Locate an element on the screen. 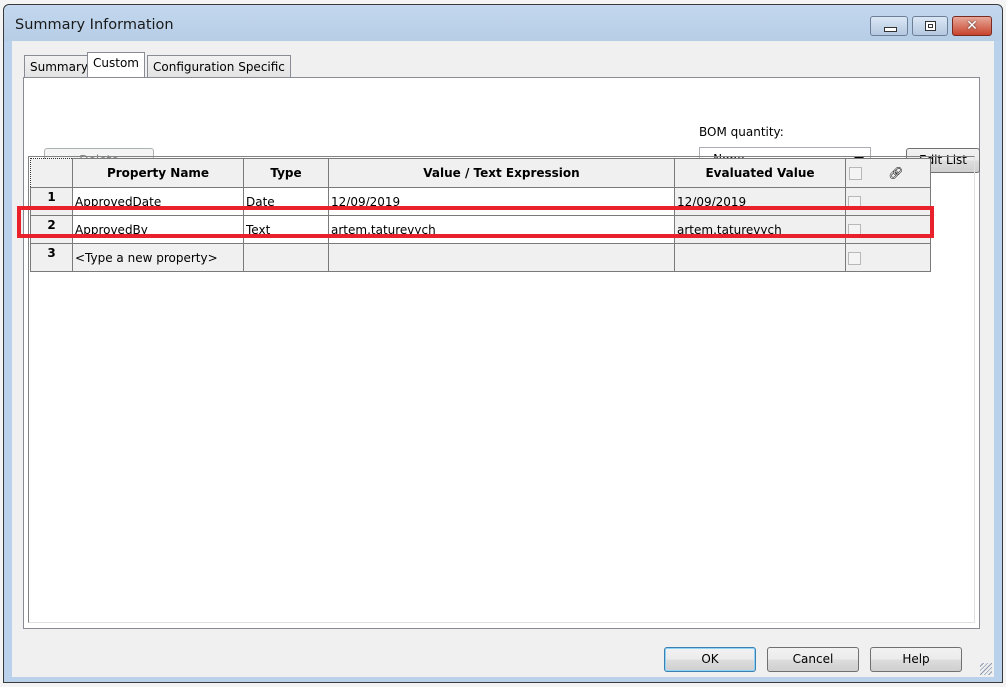 The width and height of the screenshot is (1006, 687). table-row: 3 <Type a new property> is located at coordinates (480, 257).